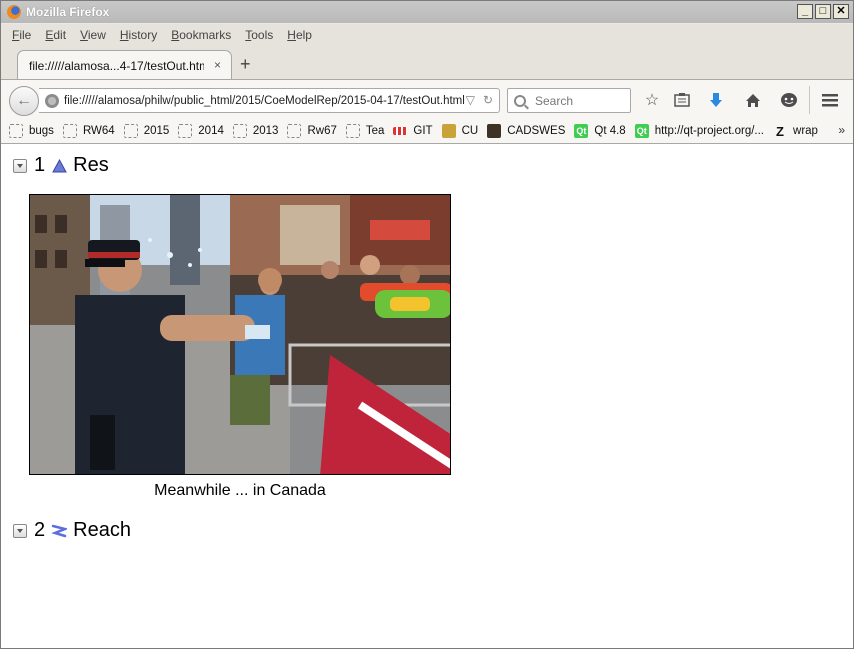 This screenshot has width=854, height=649. Describe the element at coordinates (40, 530) in the screenshot. I see `section-number: 2` at that location.